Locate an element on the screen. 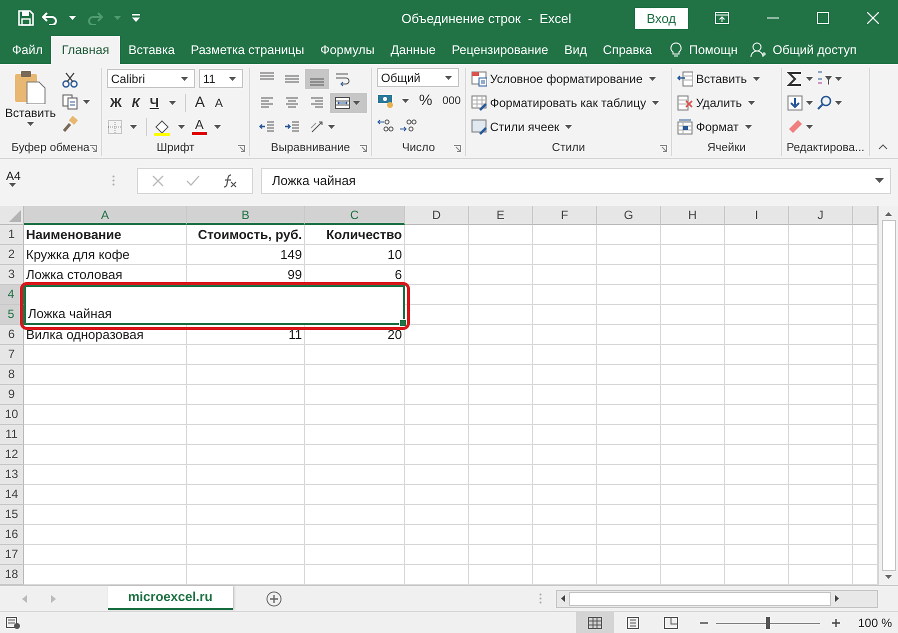 The width and height of the screenshot is (898, 633). row-header: 7 is located at coordinates (12, 355).